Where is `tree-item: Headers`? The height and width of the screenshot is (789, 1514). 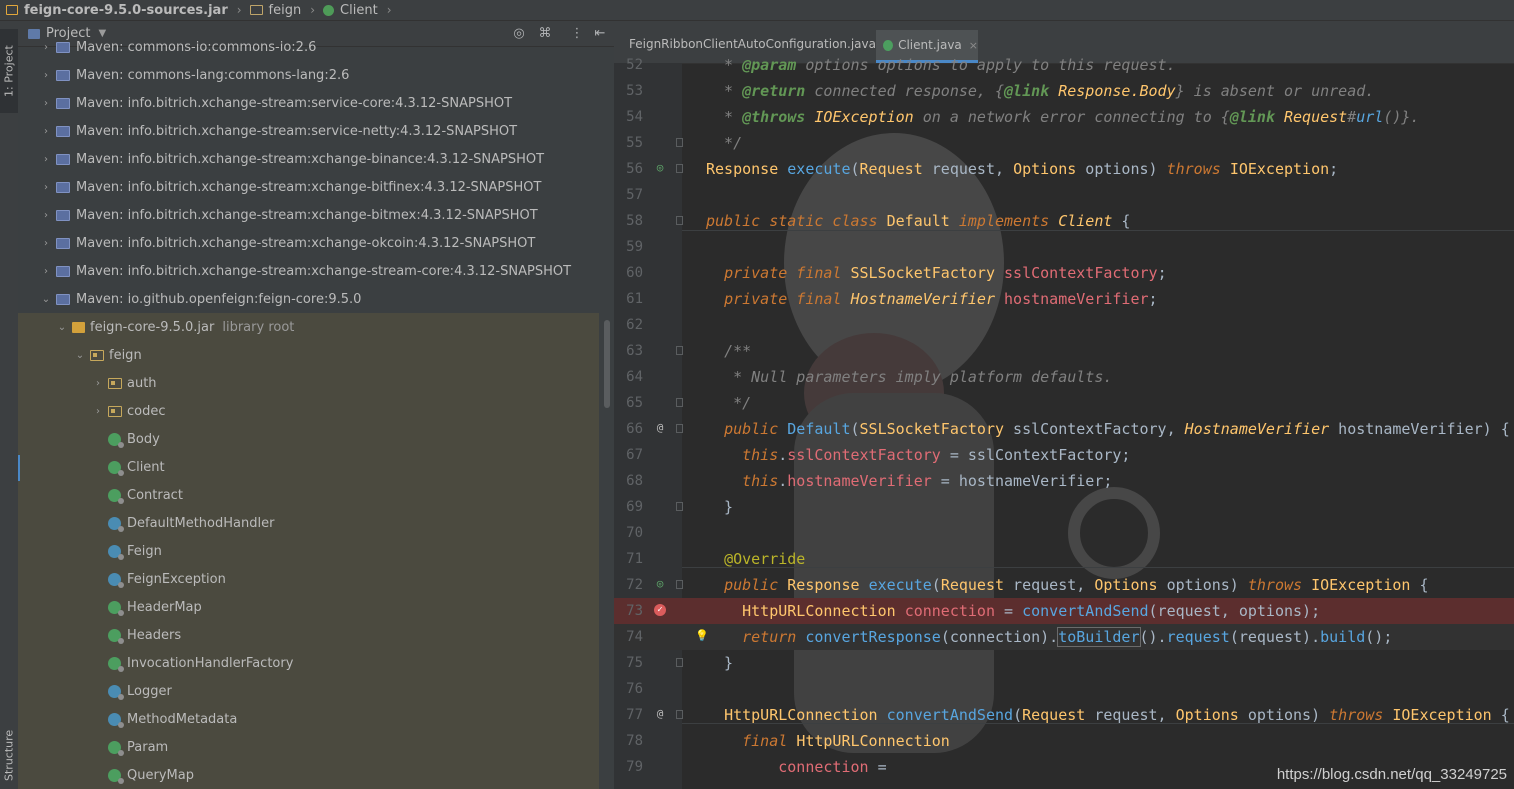 tree-item: Headers is located at coordinates (308, 635).